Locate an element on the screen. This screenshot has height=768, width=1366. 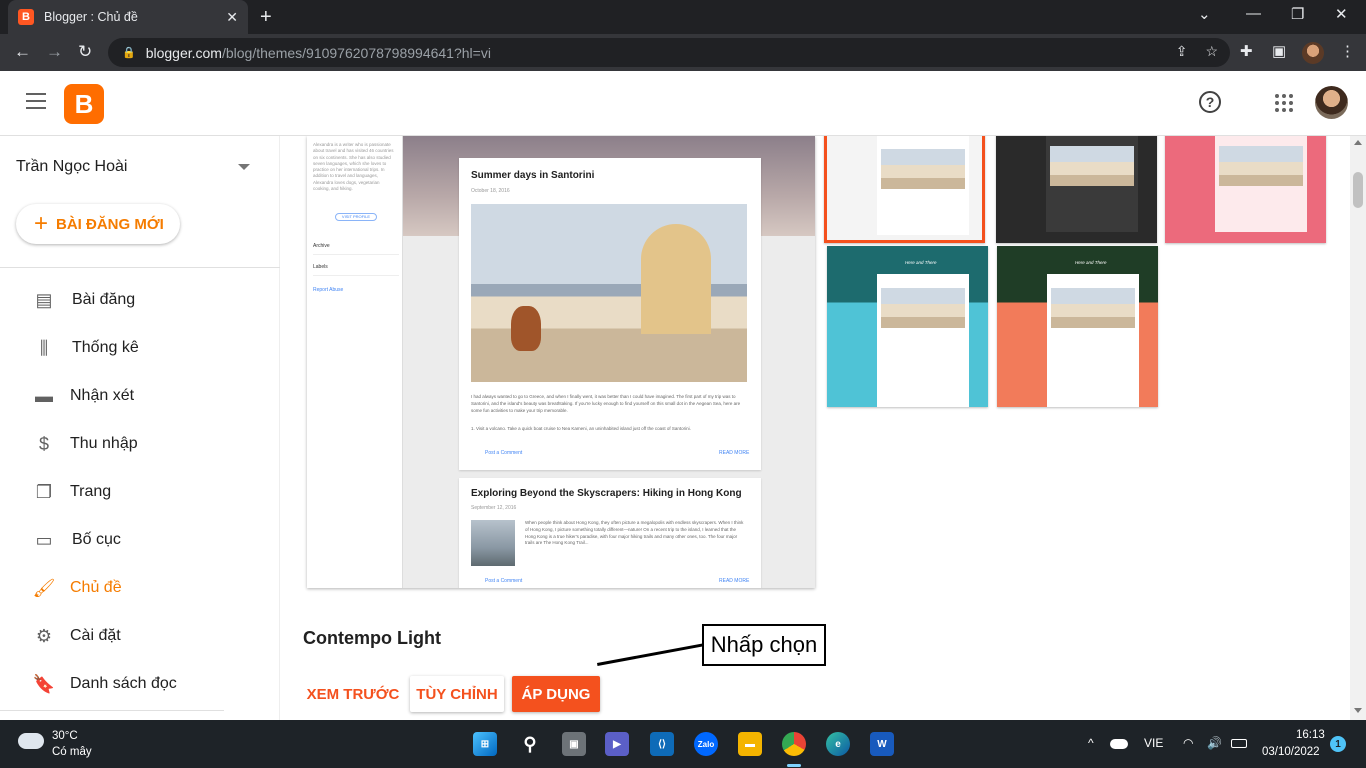
close-window-icon: ✕ is located at coordinates (1341, 14).